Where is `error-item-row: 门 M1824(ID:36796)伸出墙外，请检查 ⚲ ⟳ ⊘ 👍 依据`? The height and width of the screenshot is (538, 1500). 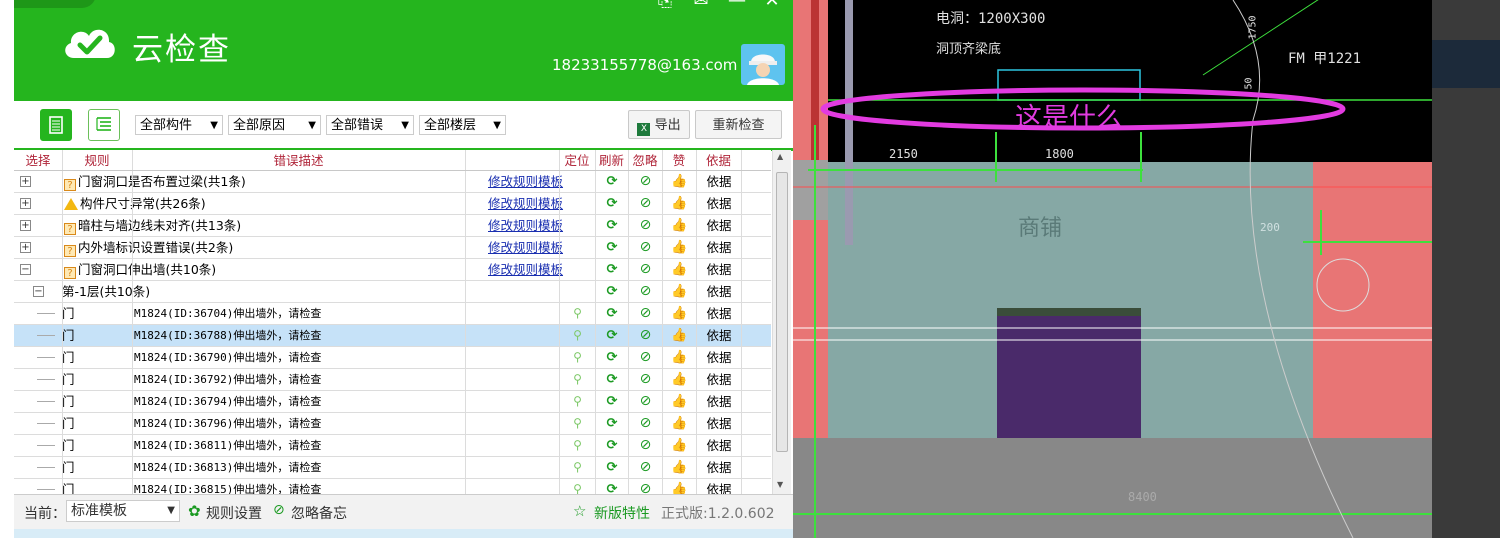 error-item-row: 门 M1824(ID:36796)伸出墙外，请检查 ⚲ ⟳ ⊘ 👍 依据 is located at coordinates (392, 424).